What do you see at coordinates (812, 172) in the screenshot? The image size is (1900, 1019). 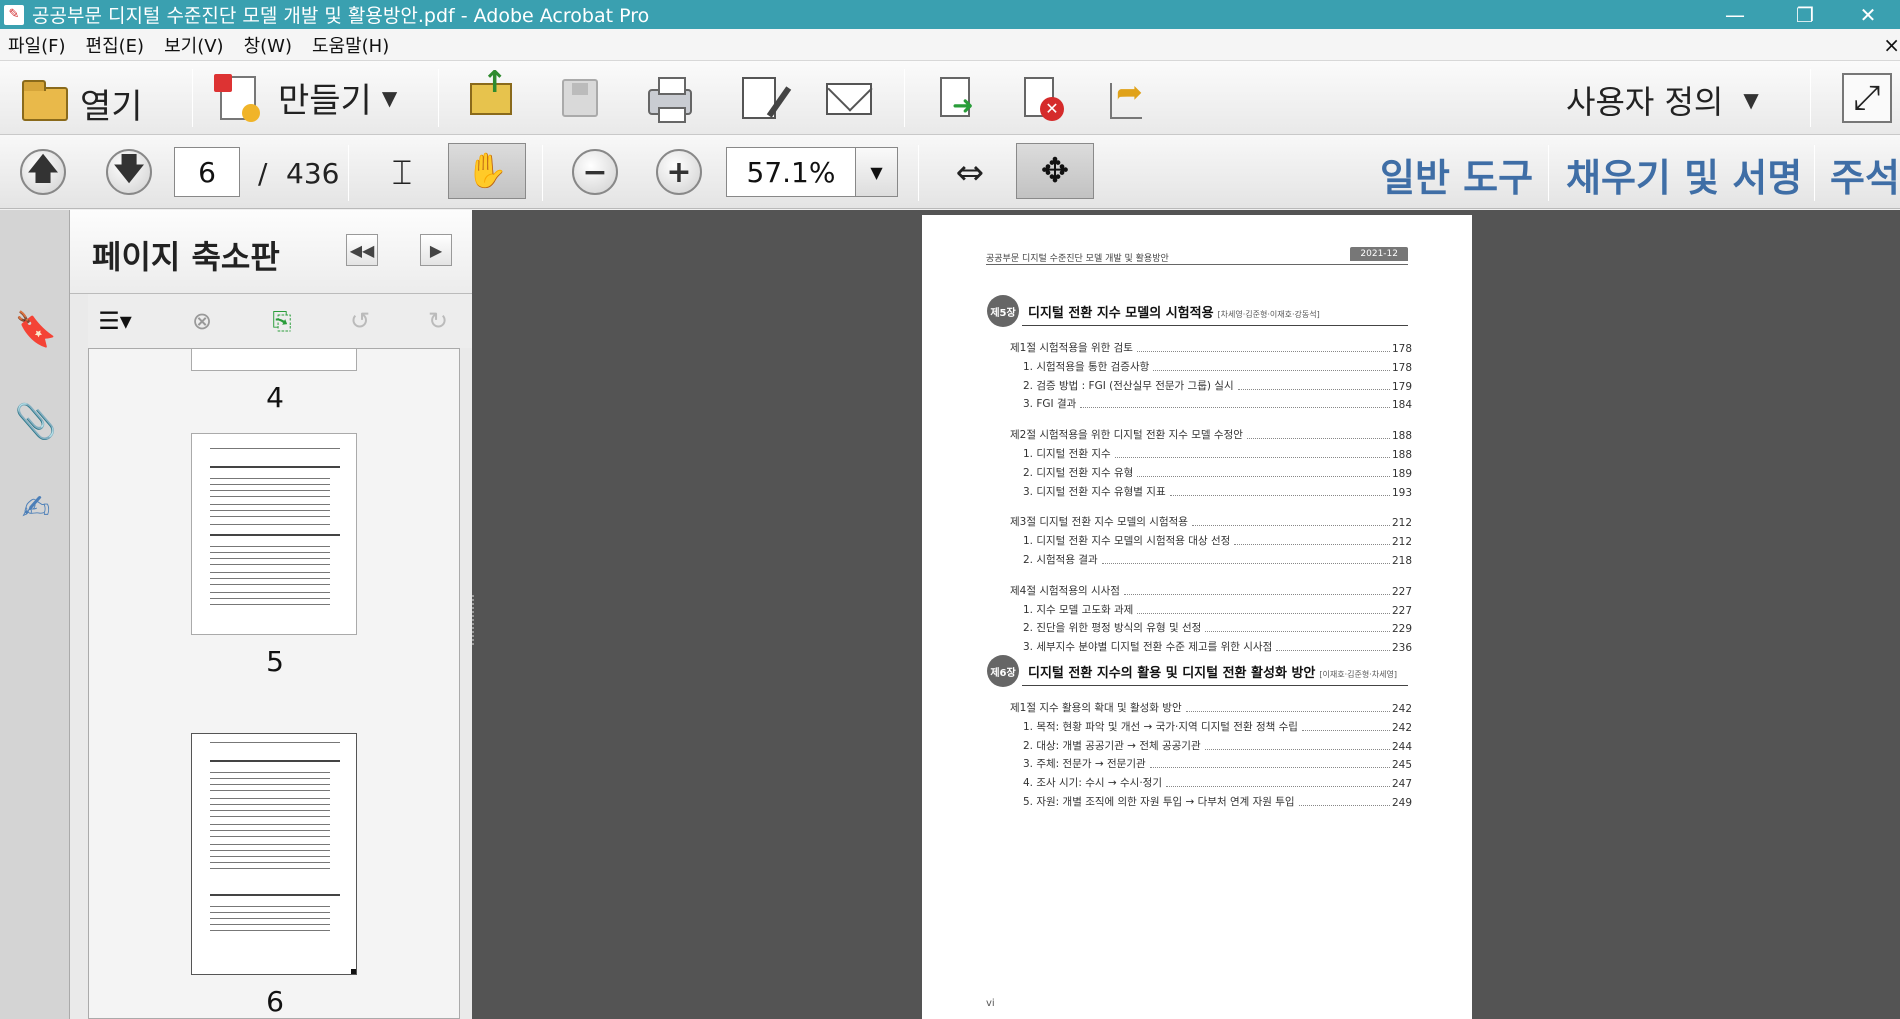 I see `zoom-level-input: 57.1% ▼` at bounding box center [812, 172].